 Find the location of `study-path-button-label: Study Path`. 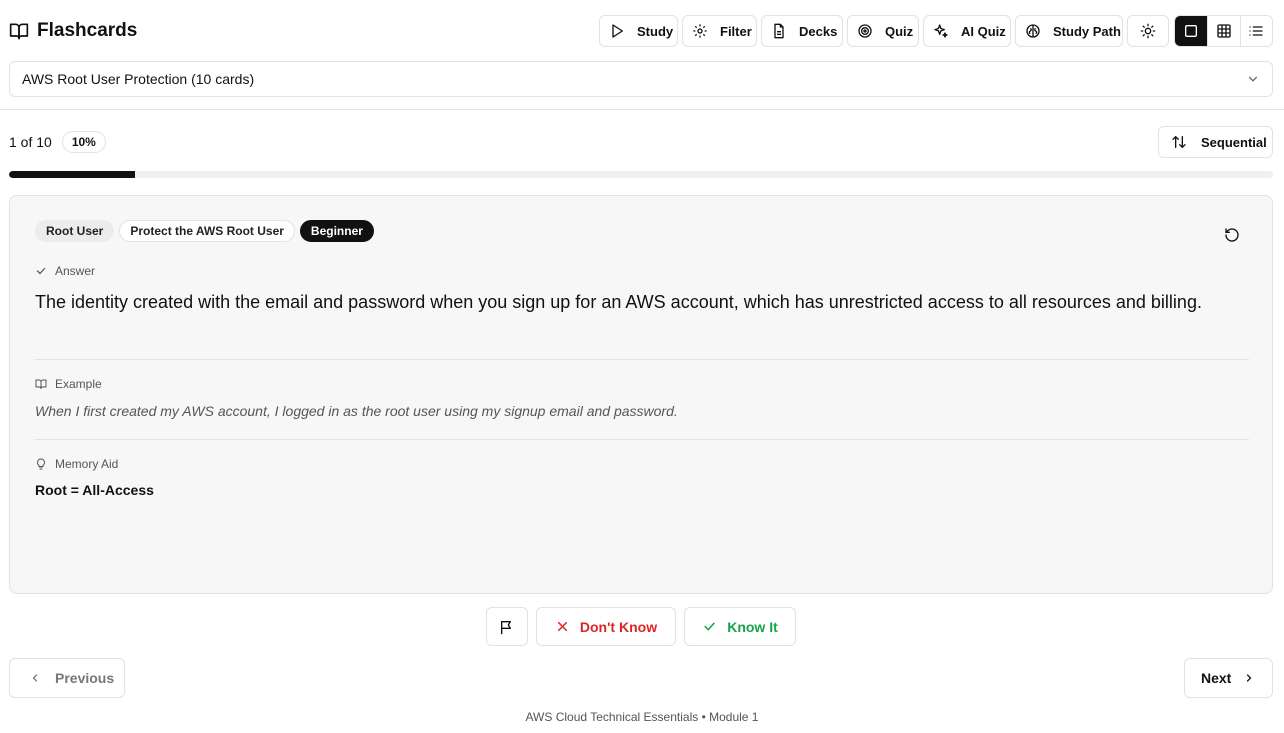

study-path-button-label: Study Path is located at coordinates (1087, 31).